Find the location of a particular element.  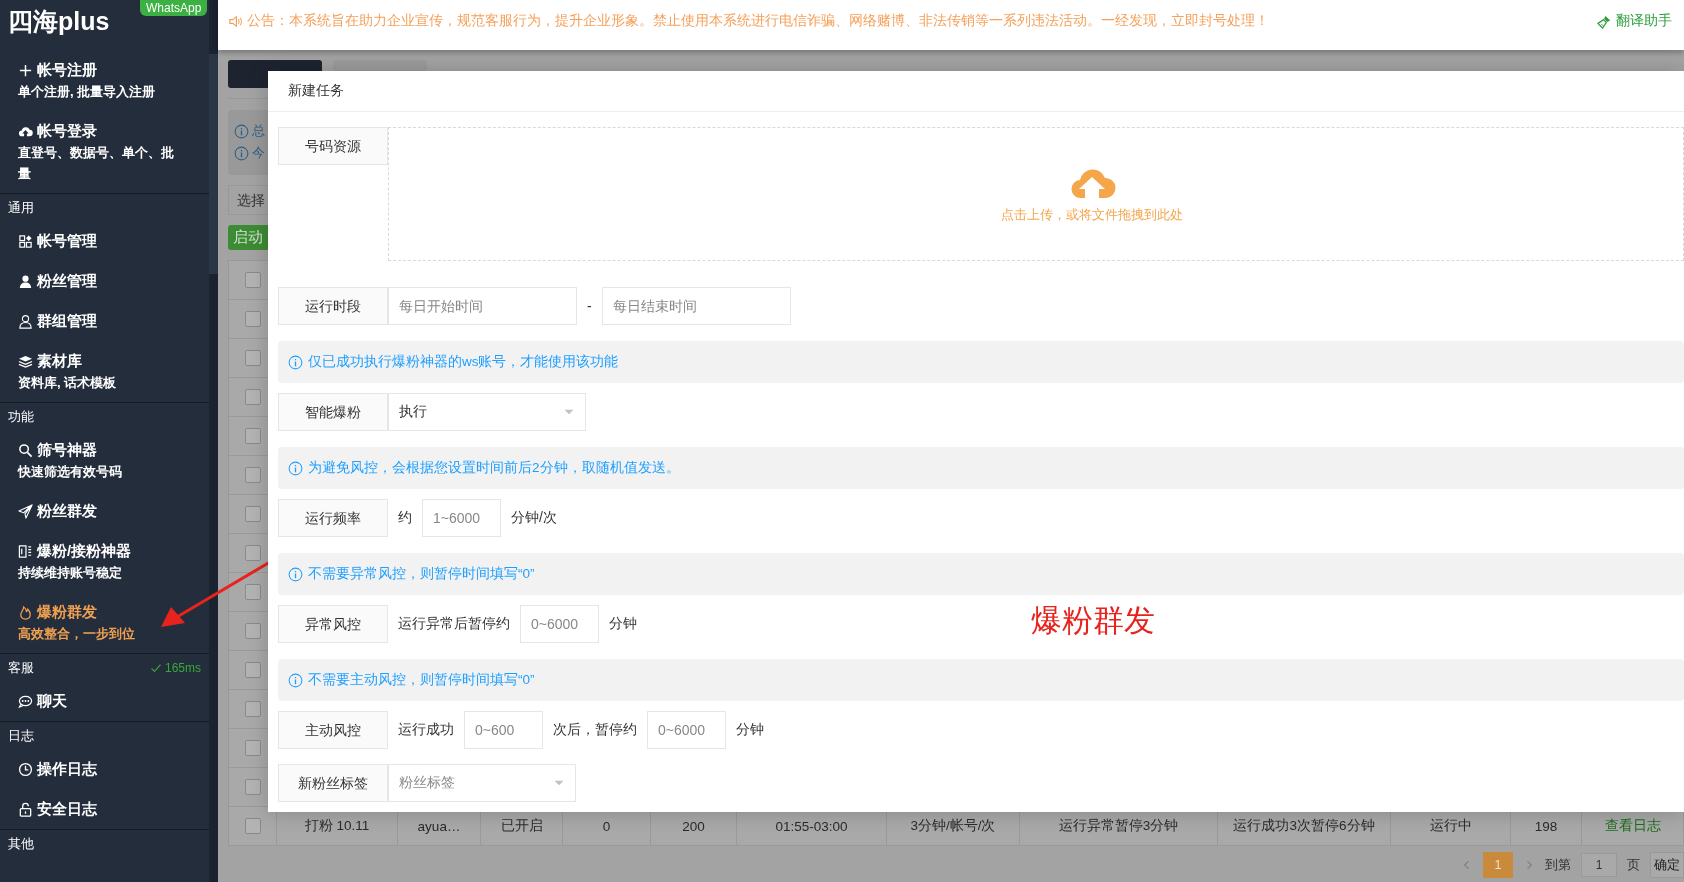

table-cell: 200 is located at coordinates (693, 826).